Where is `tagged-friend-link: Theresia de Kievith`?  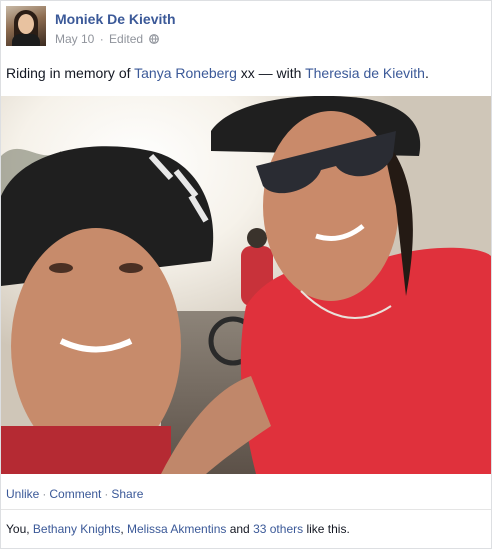
tagged-friend-link: Theresia de Kievith is located at coordinates (365, 73).